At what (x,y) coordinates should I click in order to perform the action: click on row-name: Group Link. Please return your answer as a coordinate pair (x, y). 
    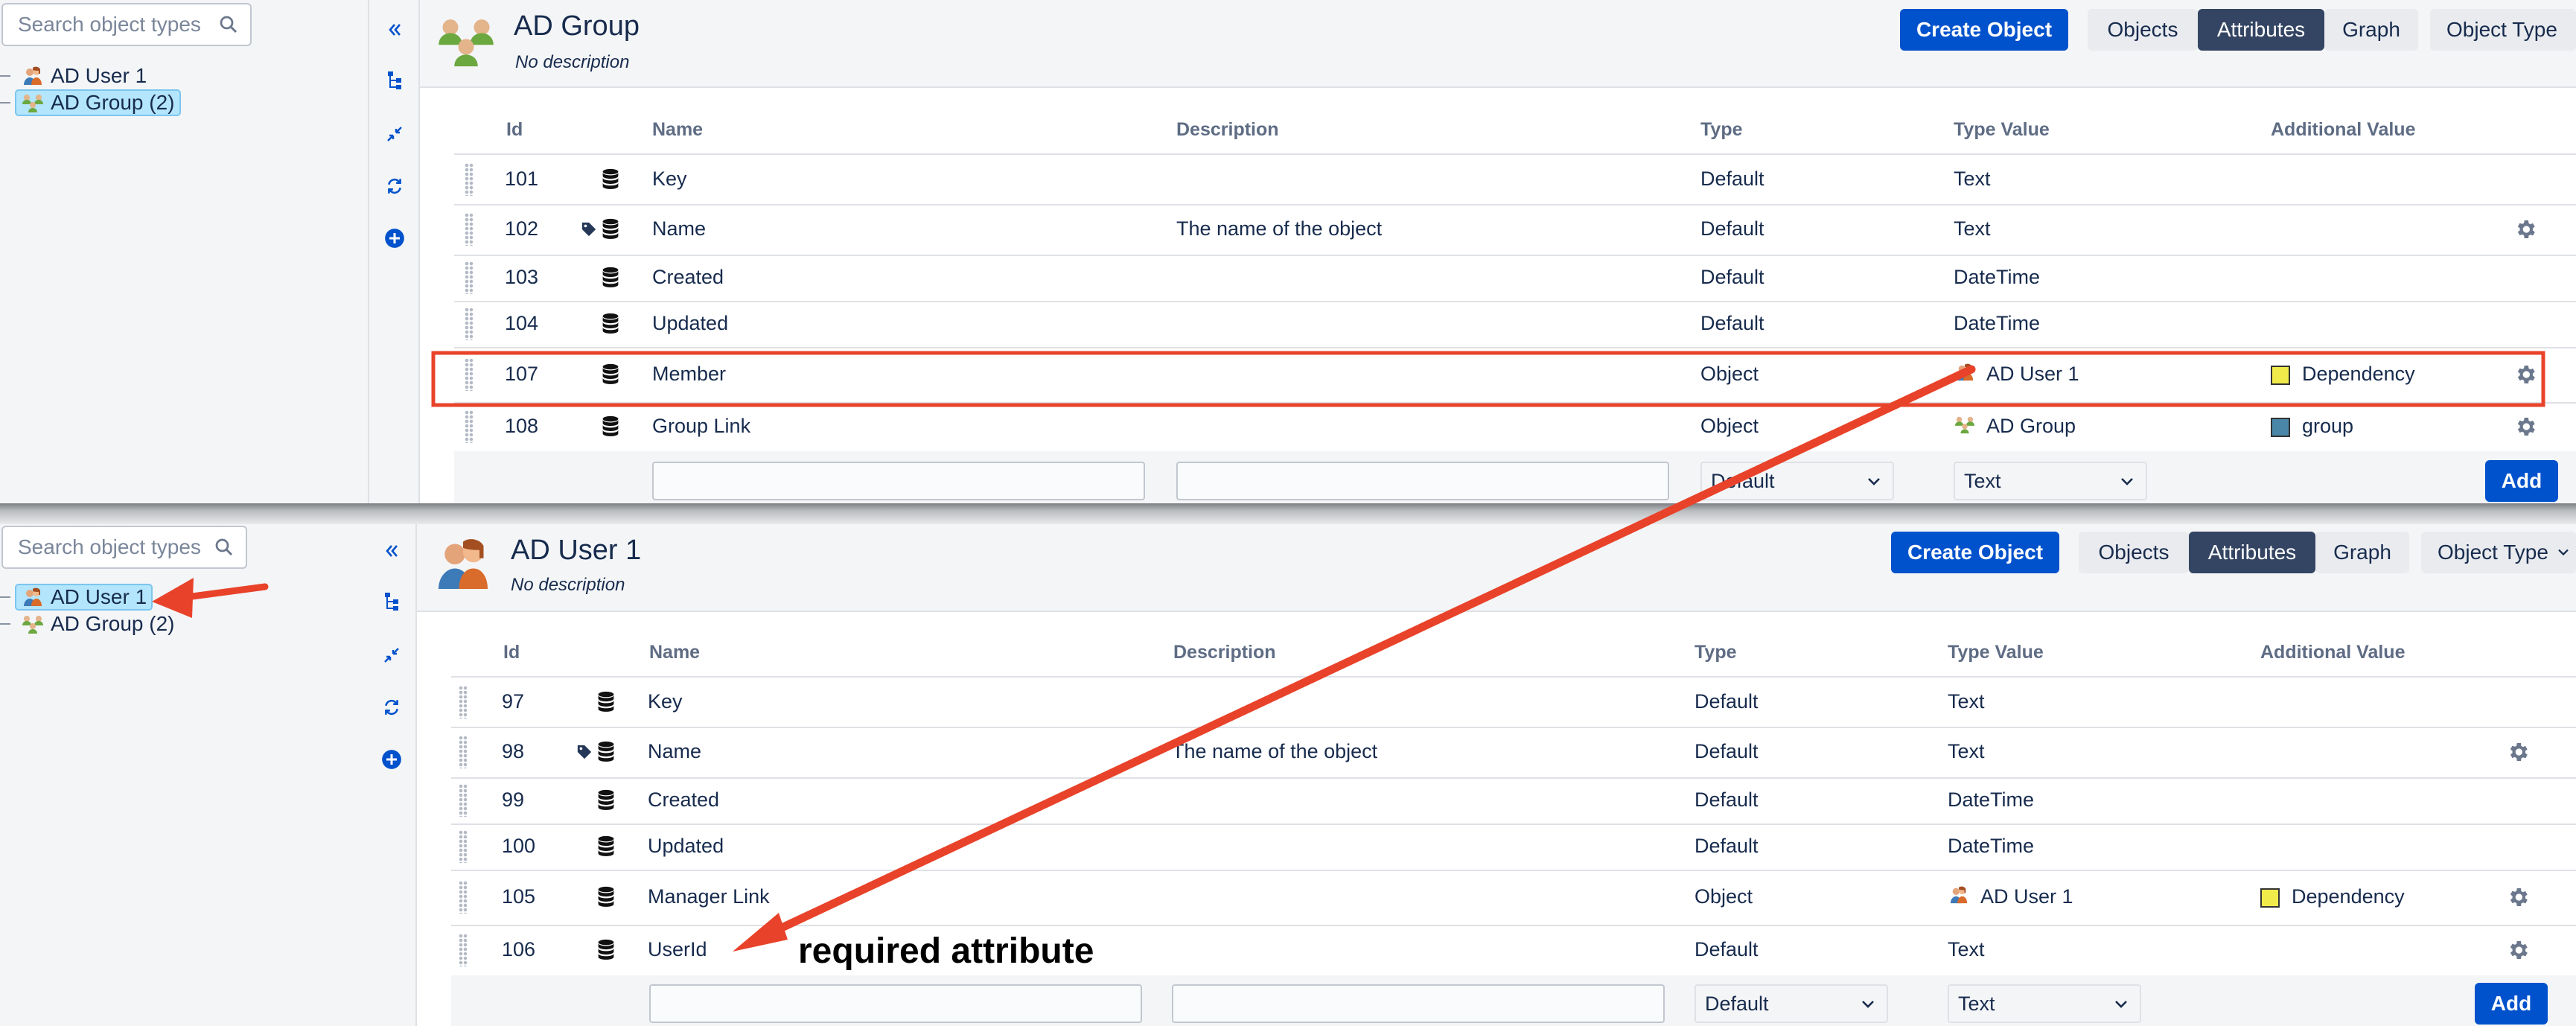
    Looking at the image, I should click on (701, 426).